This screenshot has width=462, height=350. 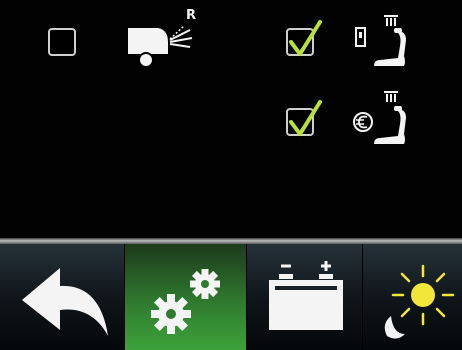 I want to click on rear-wiper-icon, so click(x=159, y=44).